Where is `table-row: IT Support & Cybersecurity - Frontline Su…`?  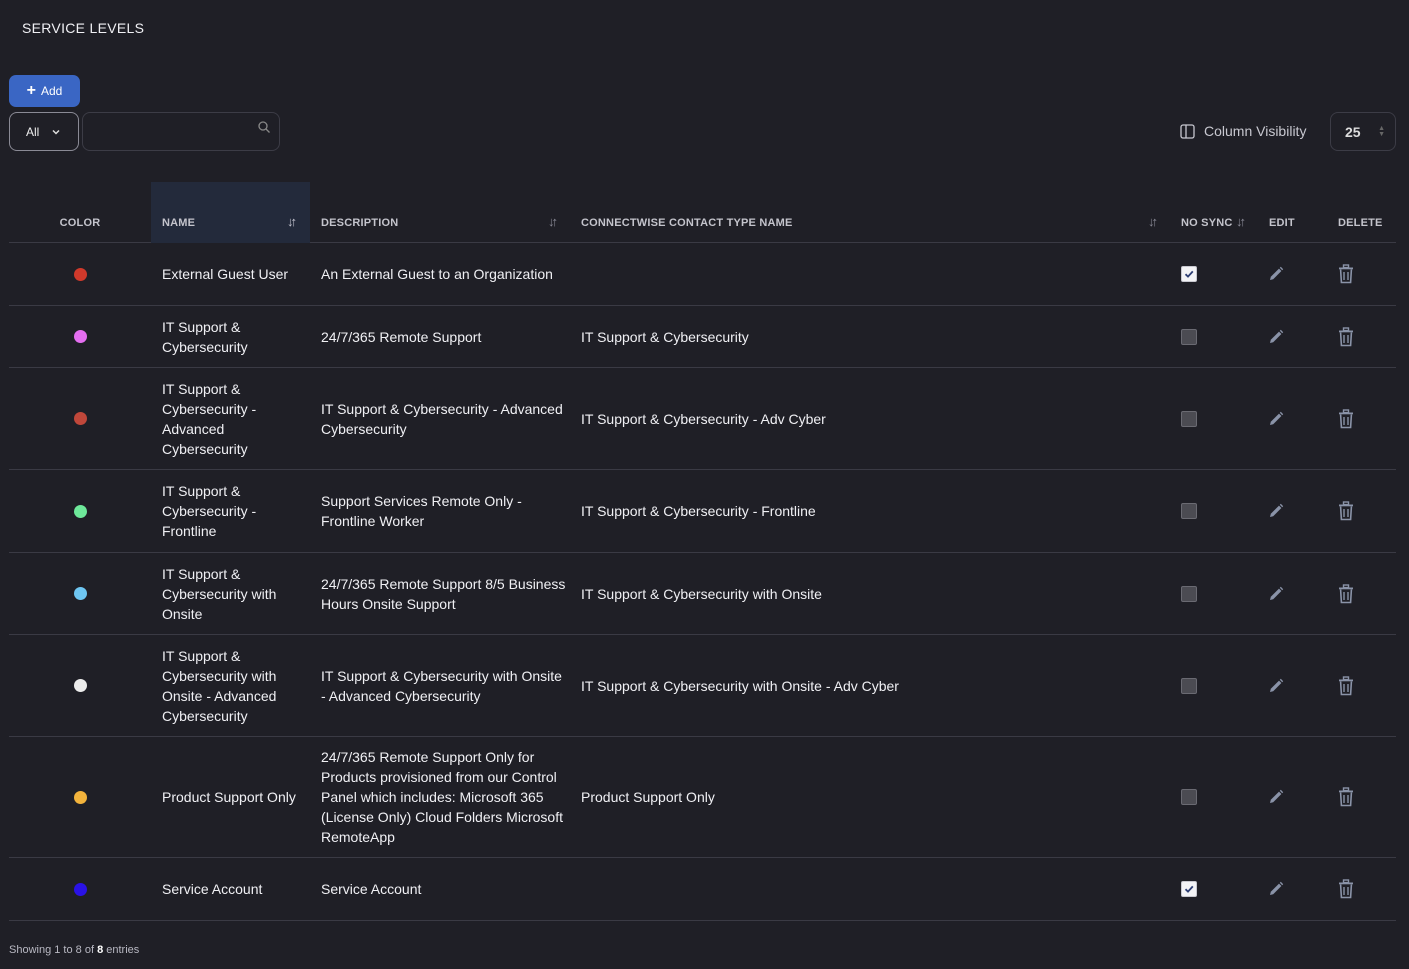 table-row: IT Support & Cybersecurity - Frontline Su… is located at coordinates (702, 511).